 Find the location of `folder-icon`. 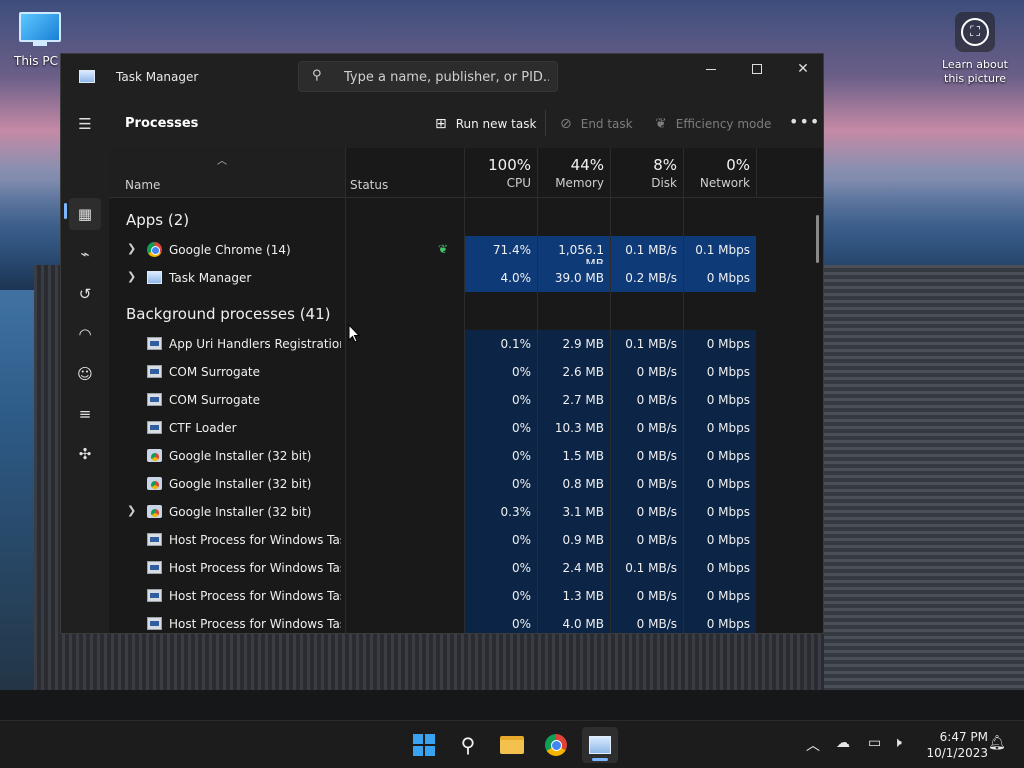

folder-icon is located at coordinates (512, 745).